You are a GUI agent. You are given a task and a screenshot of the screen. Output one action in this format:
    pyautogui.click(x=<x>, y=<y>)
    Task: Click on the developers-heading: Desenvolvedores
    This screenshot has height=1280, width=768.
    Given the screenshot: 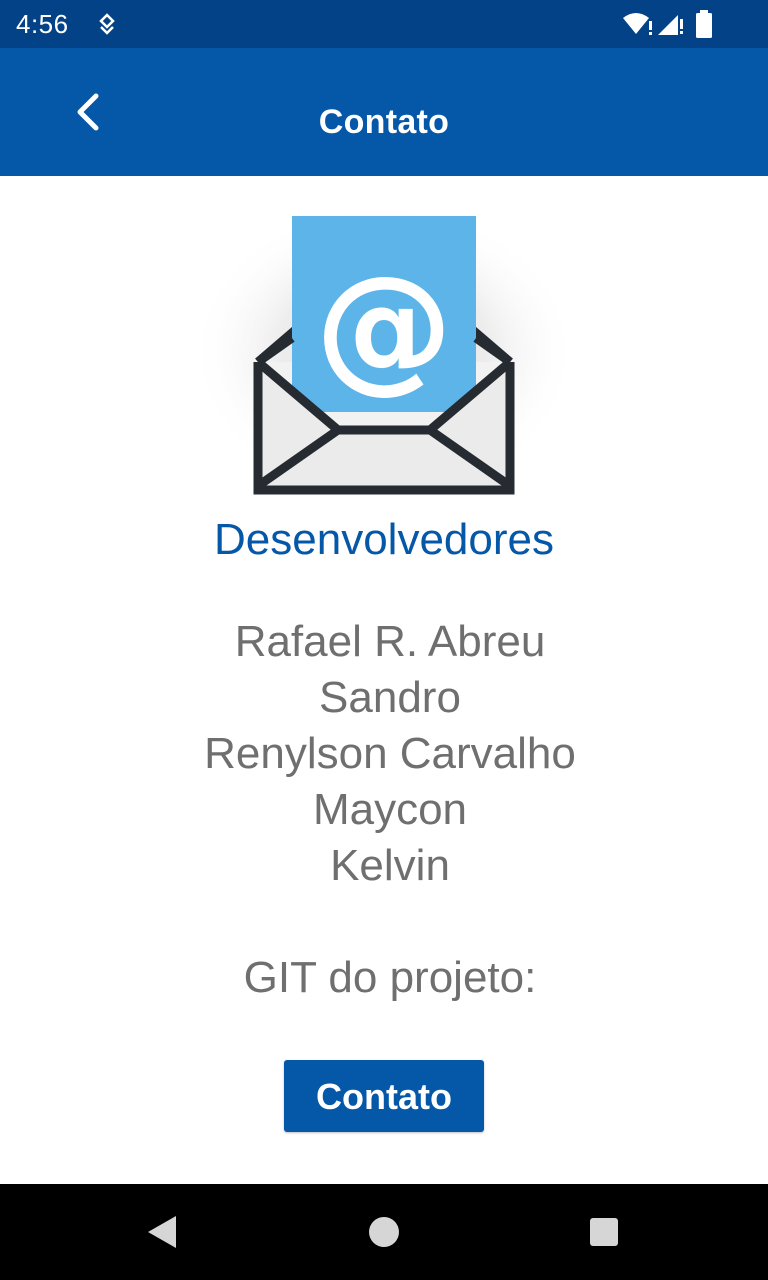 What is the action you would take?
    pyautogui.click(x=384, y=539)
    